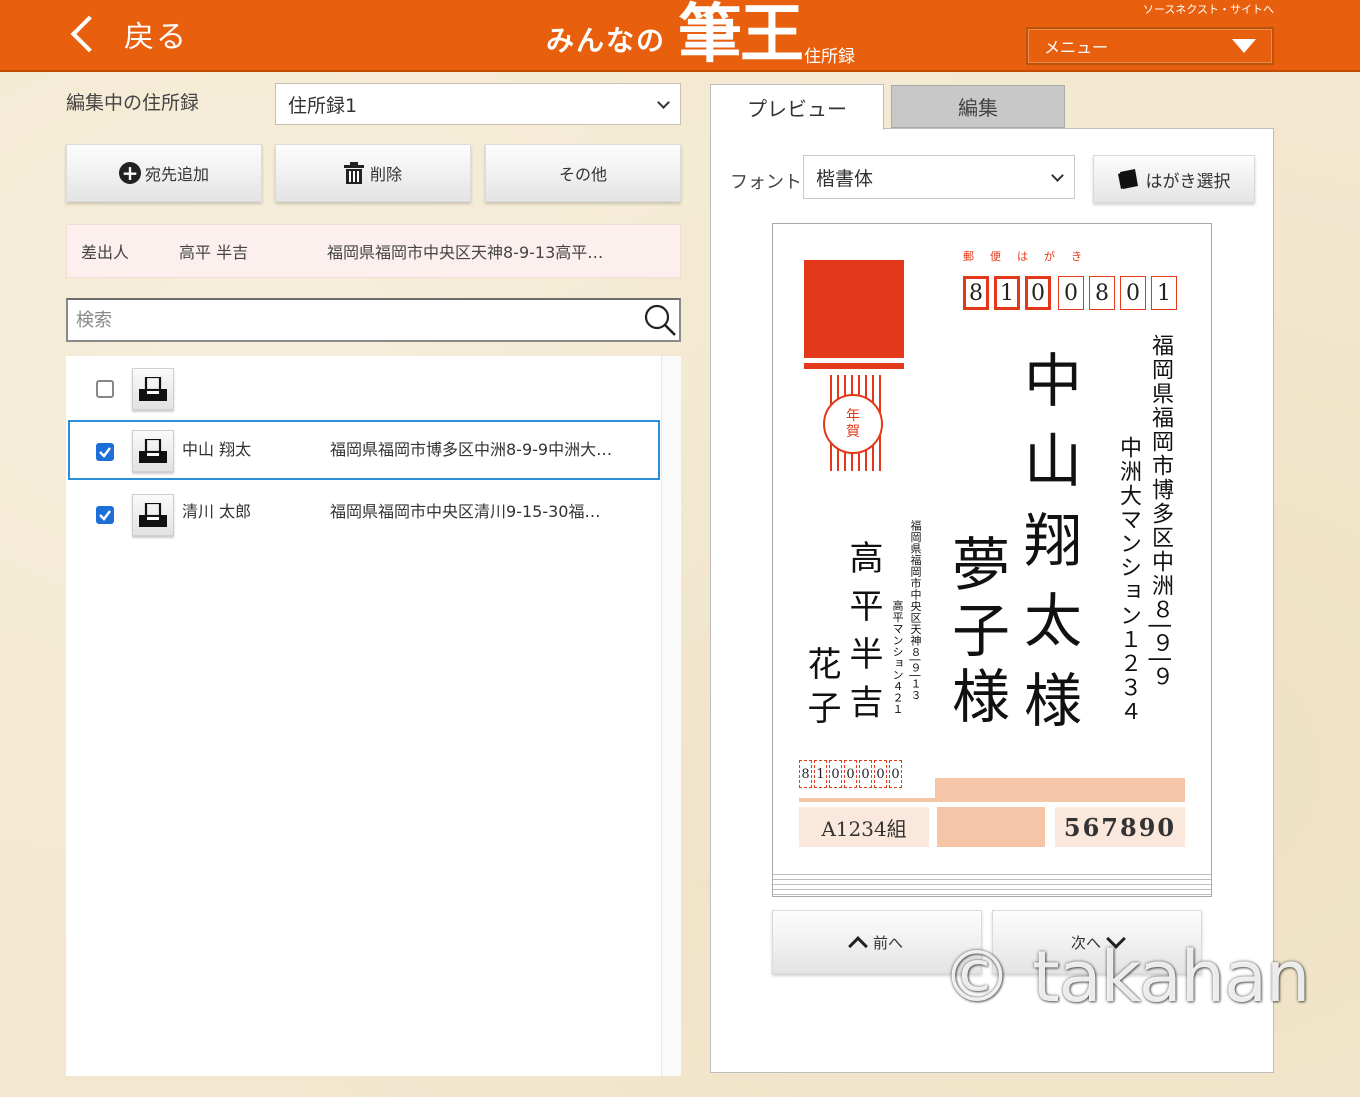 The width and height of the screenshot is (1360, 1097). I want to click on lottery-bar, so click(1060, 788).